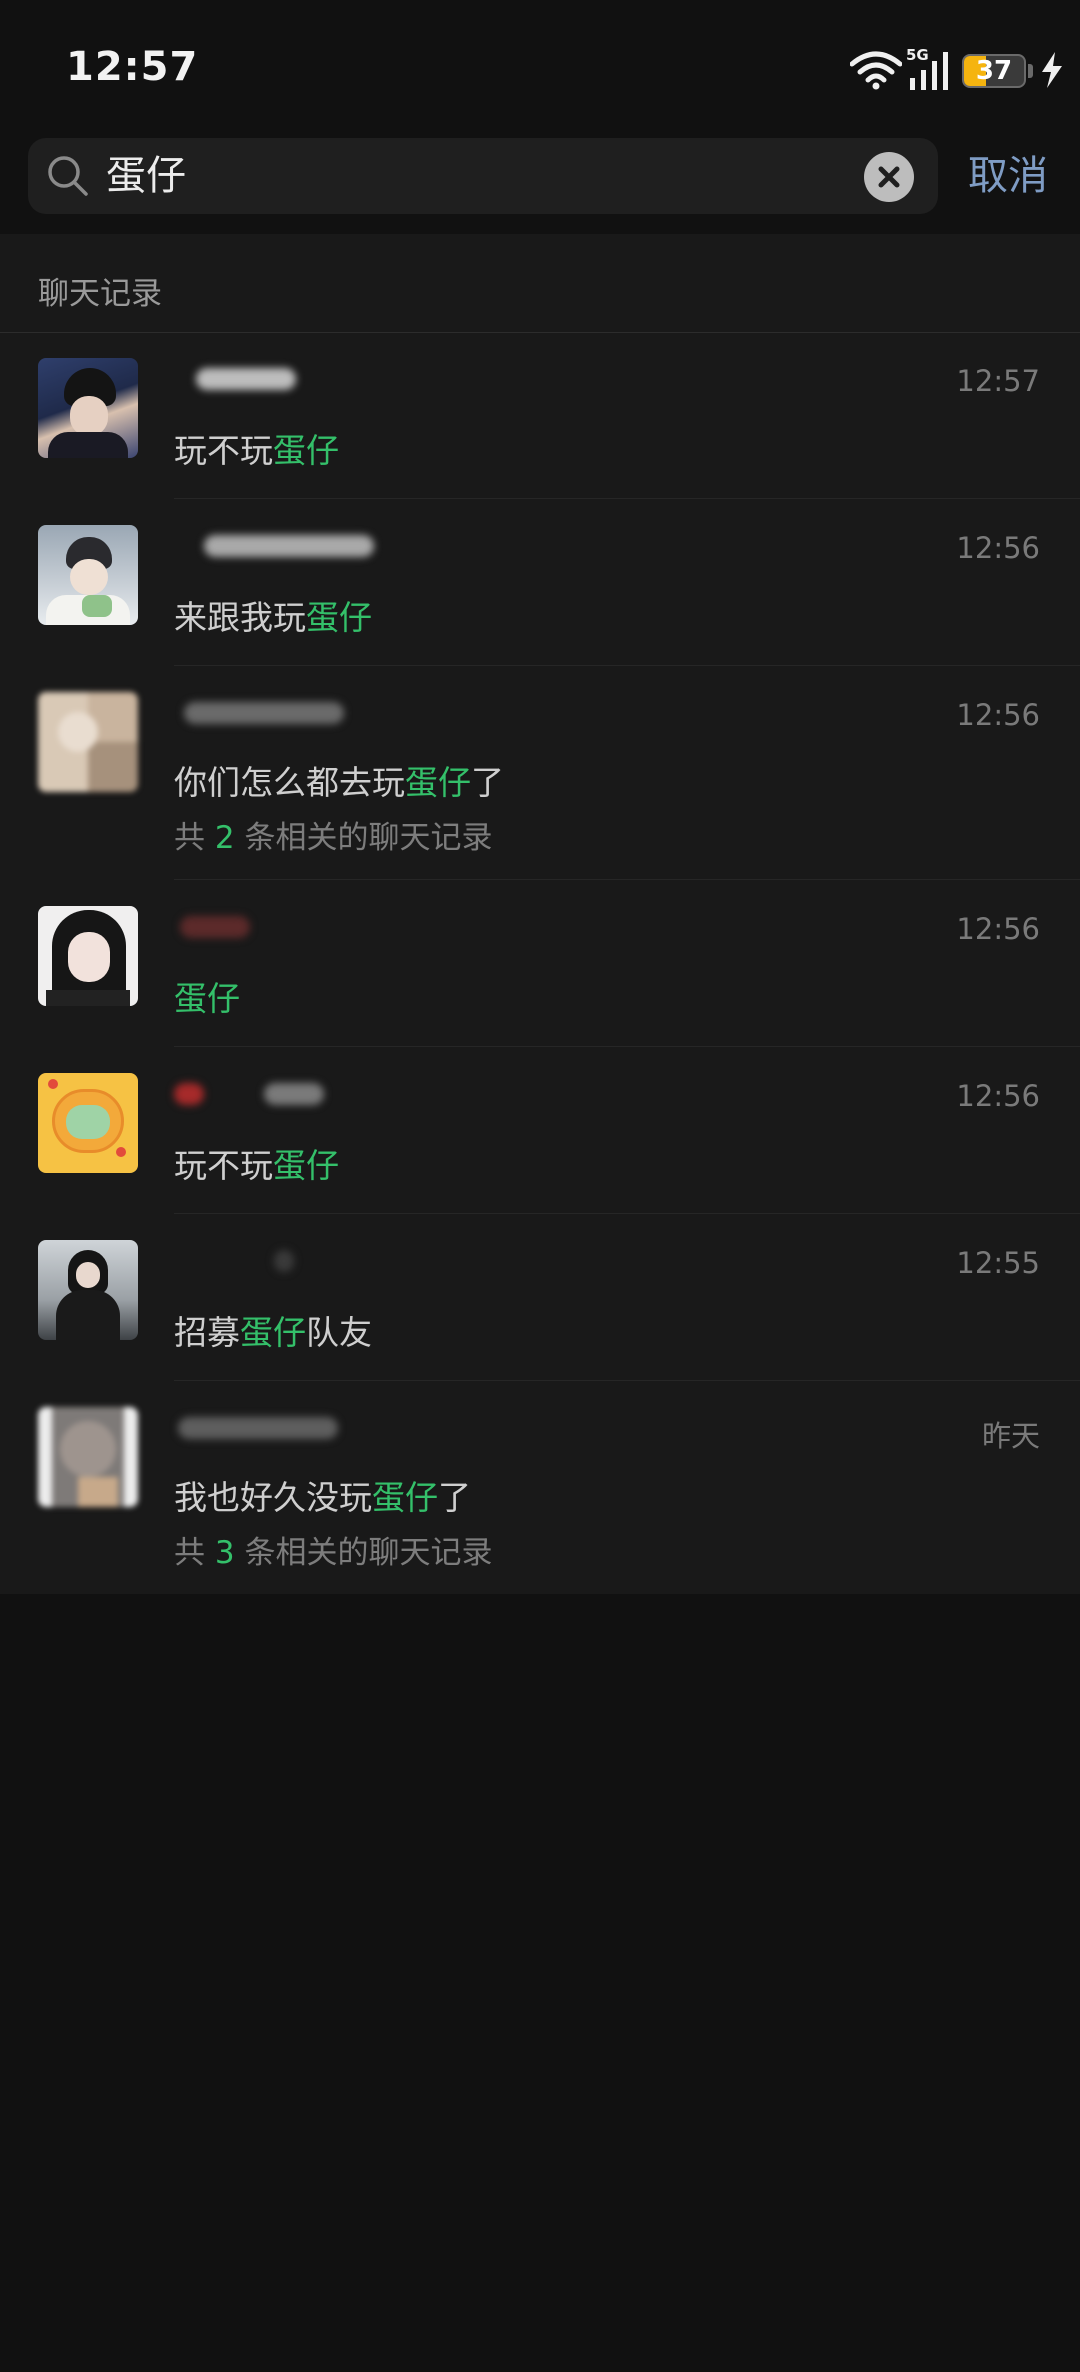 The image size is (1080, 2372). What do you see at coordinates (917, 55) in the screenshot?
I see `network-label: 5G` at bounding box center [917, 55].